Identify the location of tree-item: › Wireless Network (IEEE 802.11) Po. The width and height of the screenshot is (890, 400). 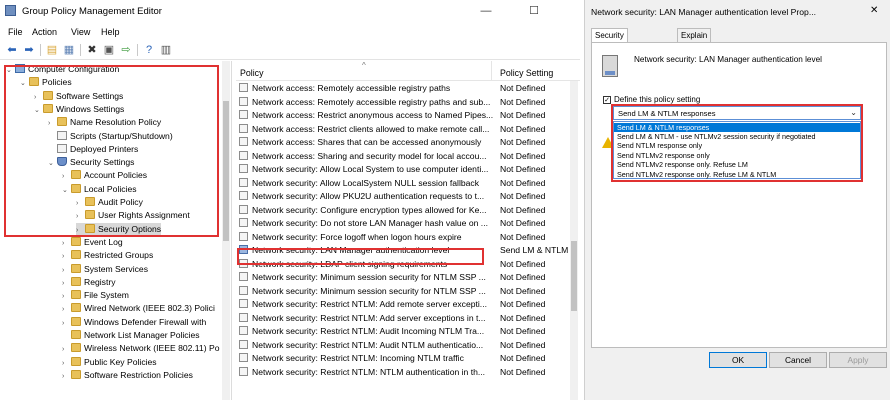
(140, 348).